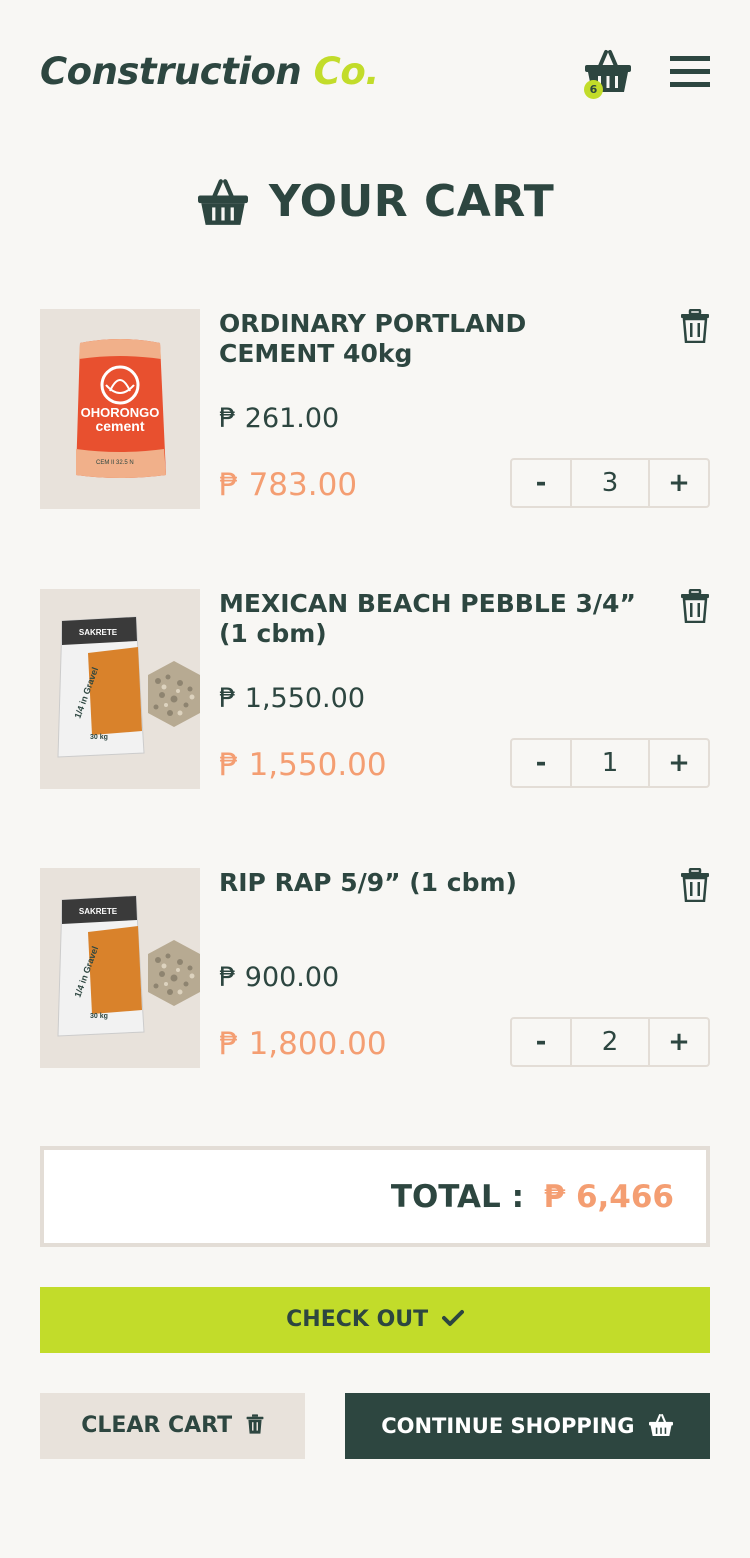  I want to click on total-label: TOTAL :, so click(457, 1197).